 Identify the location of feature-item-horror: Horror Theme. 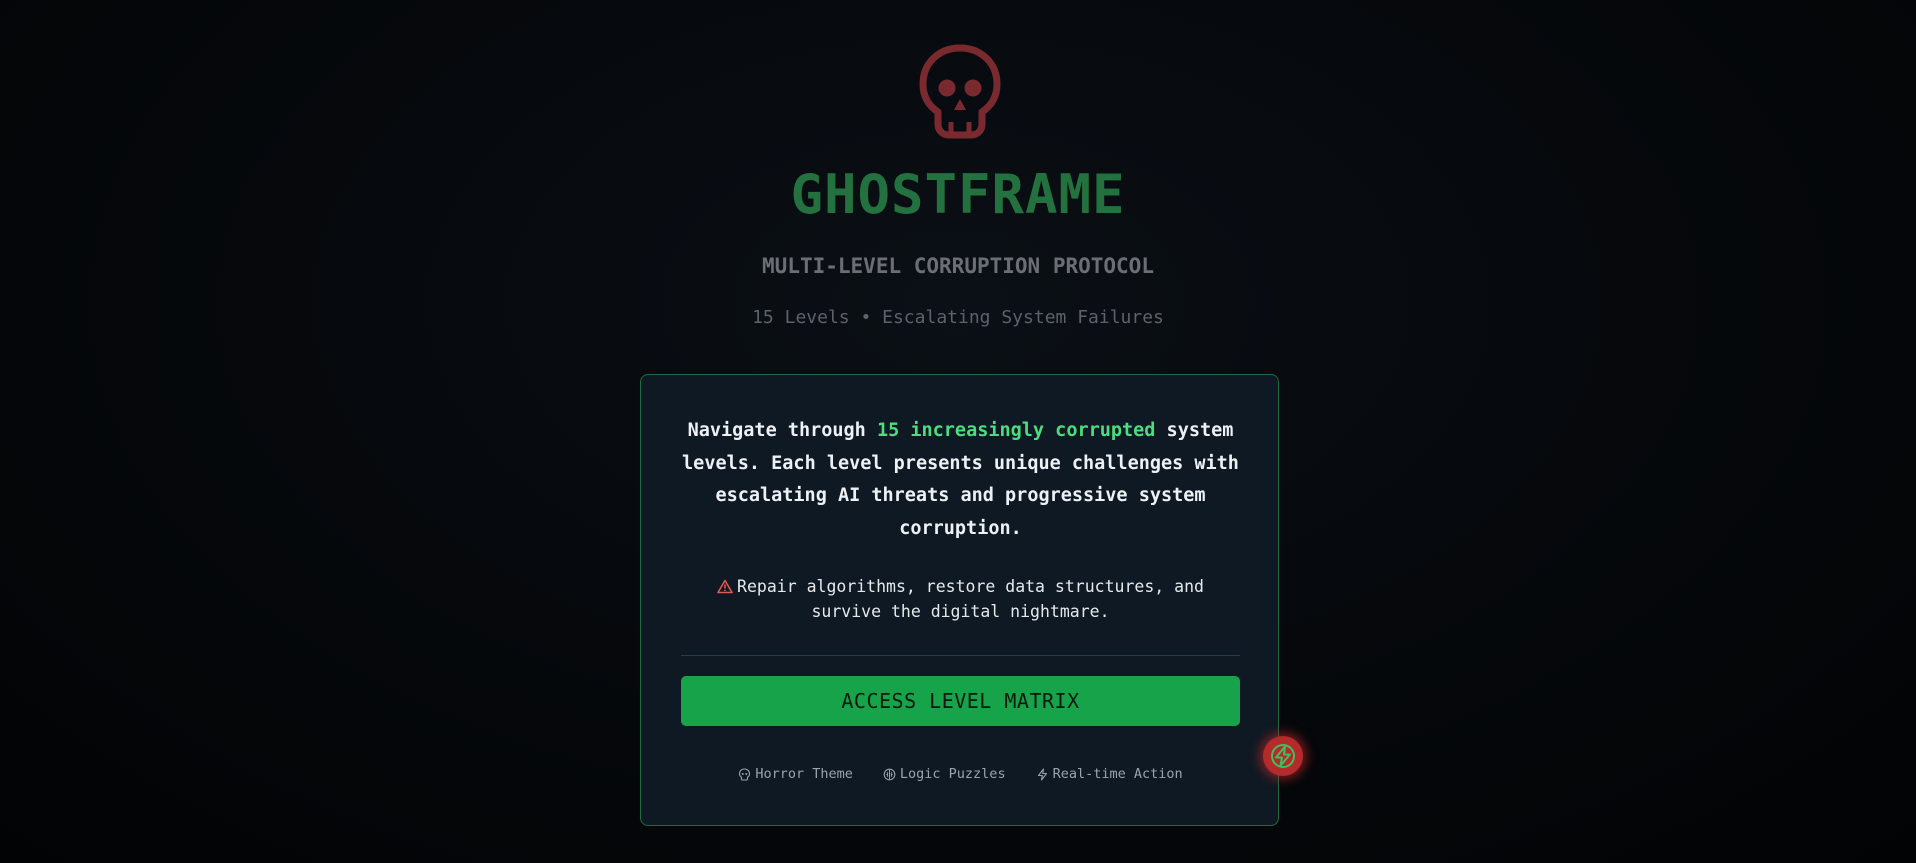
(795, 774).